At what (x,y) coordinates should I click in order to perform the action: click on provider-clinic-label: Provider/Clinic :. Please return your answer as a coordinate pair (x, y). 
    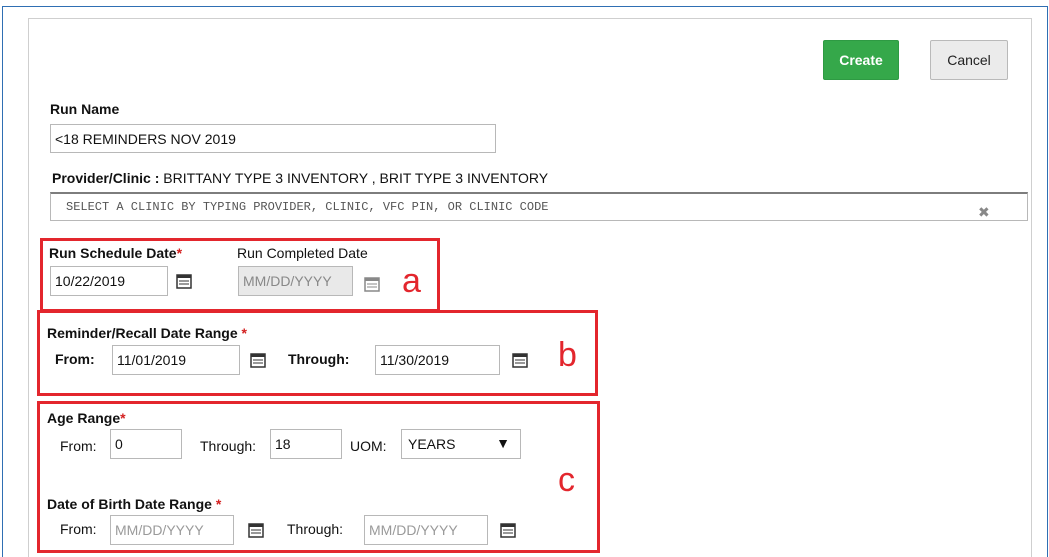
    Looking at the image, I should click on (106, 178).